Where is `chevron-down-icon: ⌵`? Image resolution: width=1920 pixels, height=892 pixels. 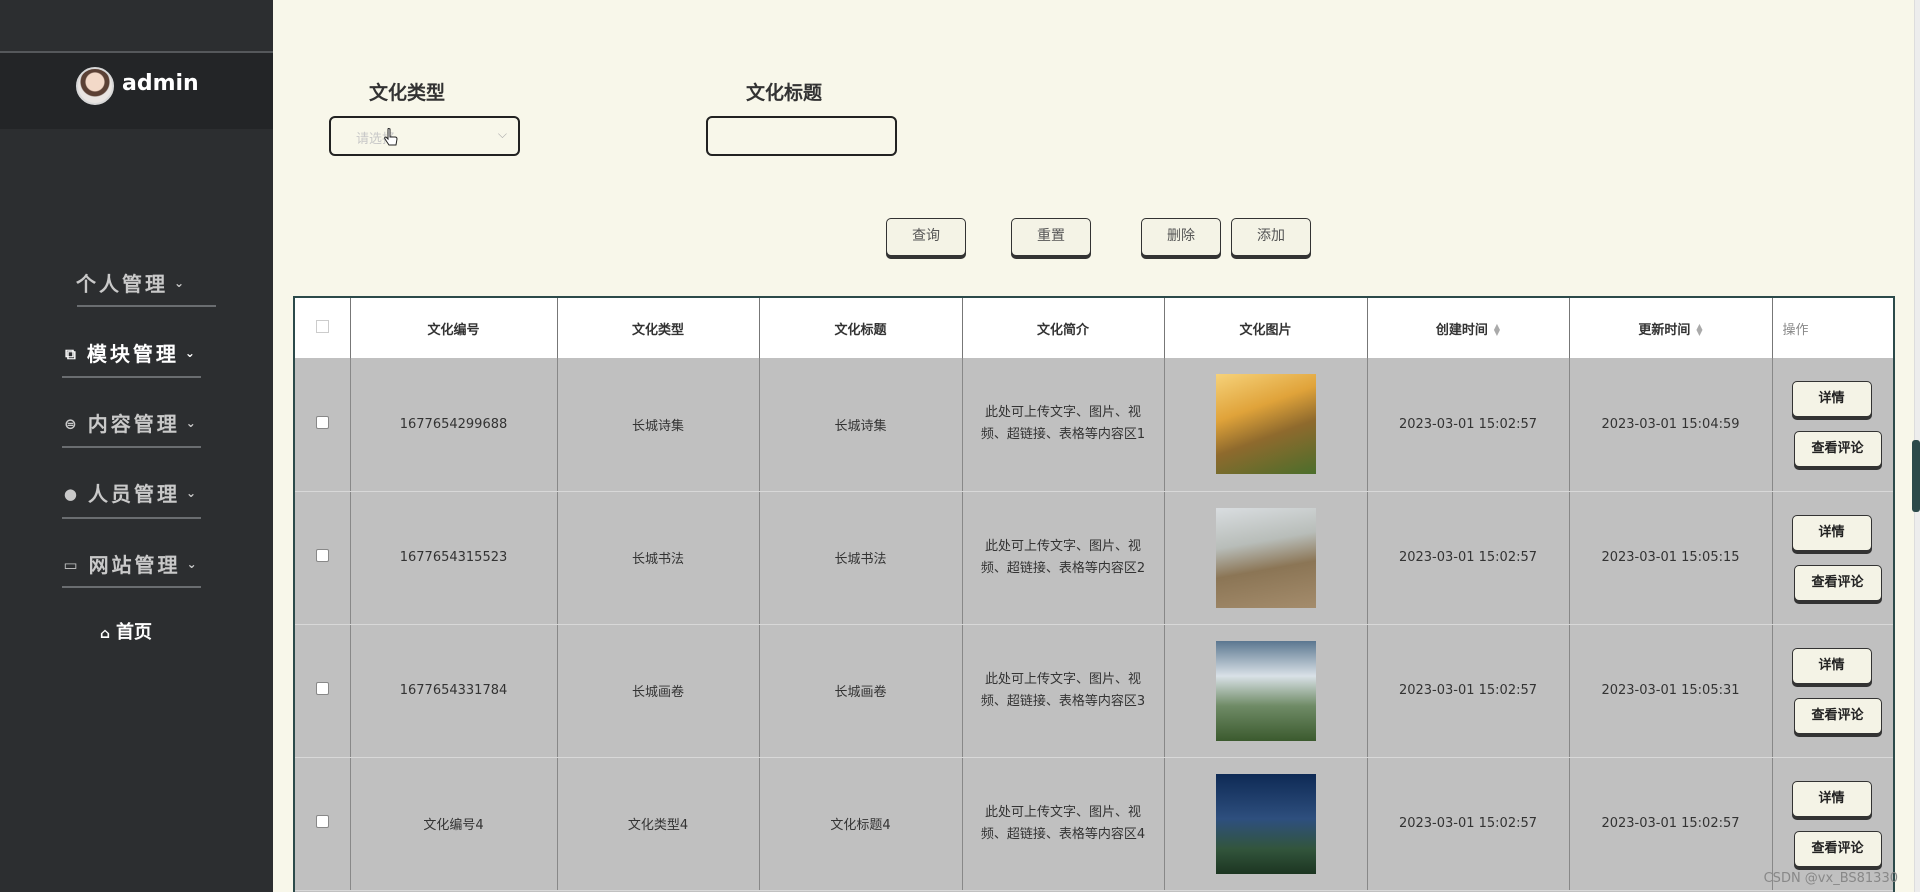 chevron-down-icon: ⌵ is located at coordinates (502, 134).